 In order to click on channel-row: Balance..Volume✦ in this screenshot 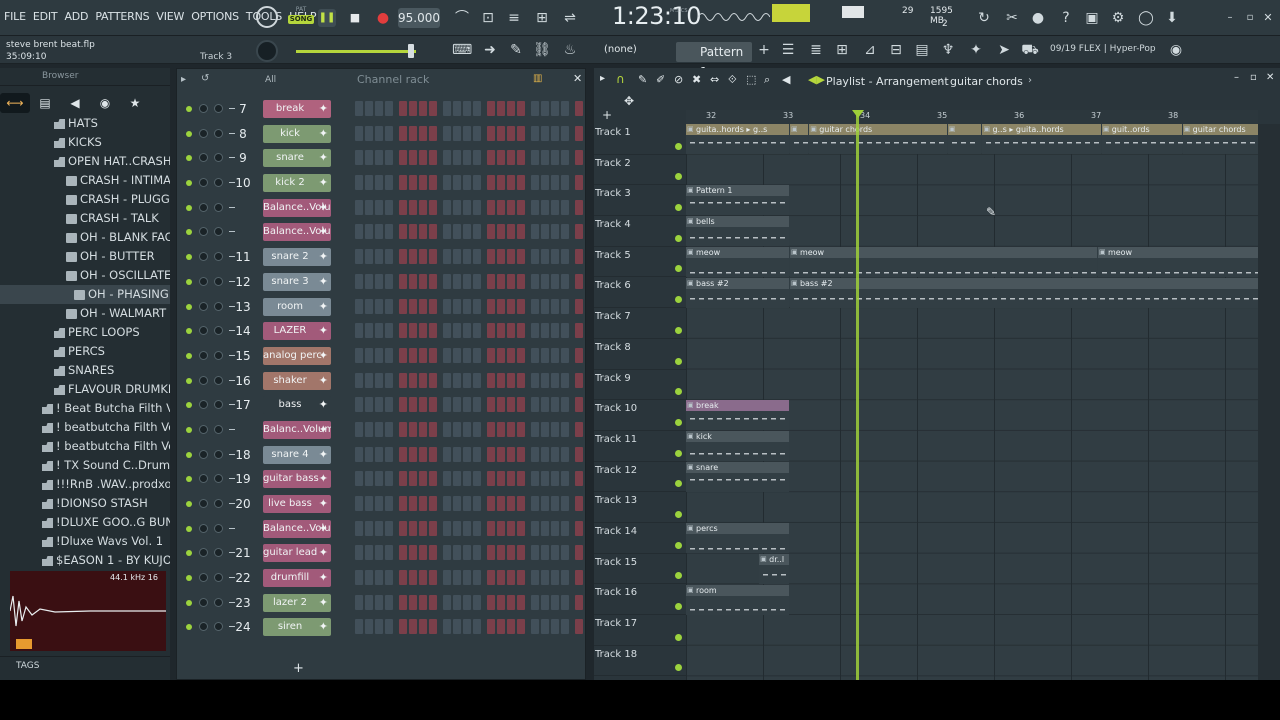, I will do `click(382, 208)`.